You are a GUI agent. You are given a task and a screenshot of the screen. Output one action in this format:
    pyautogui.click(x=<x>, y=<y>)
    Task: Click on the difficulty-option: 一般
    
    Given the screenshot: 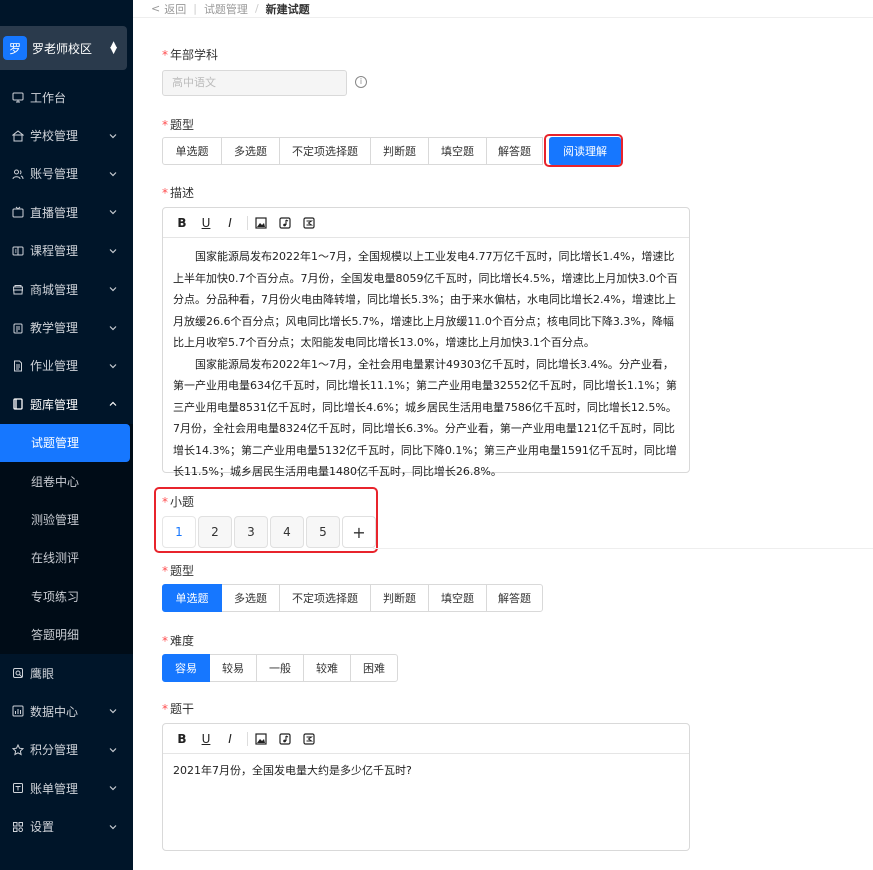 What is the action you would take?
    pyautogui.click(x=280, y=668)
    